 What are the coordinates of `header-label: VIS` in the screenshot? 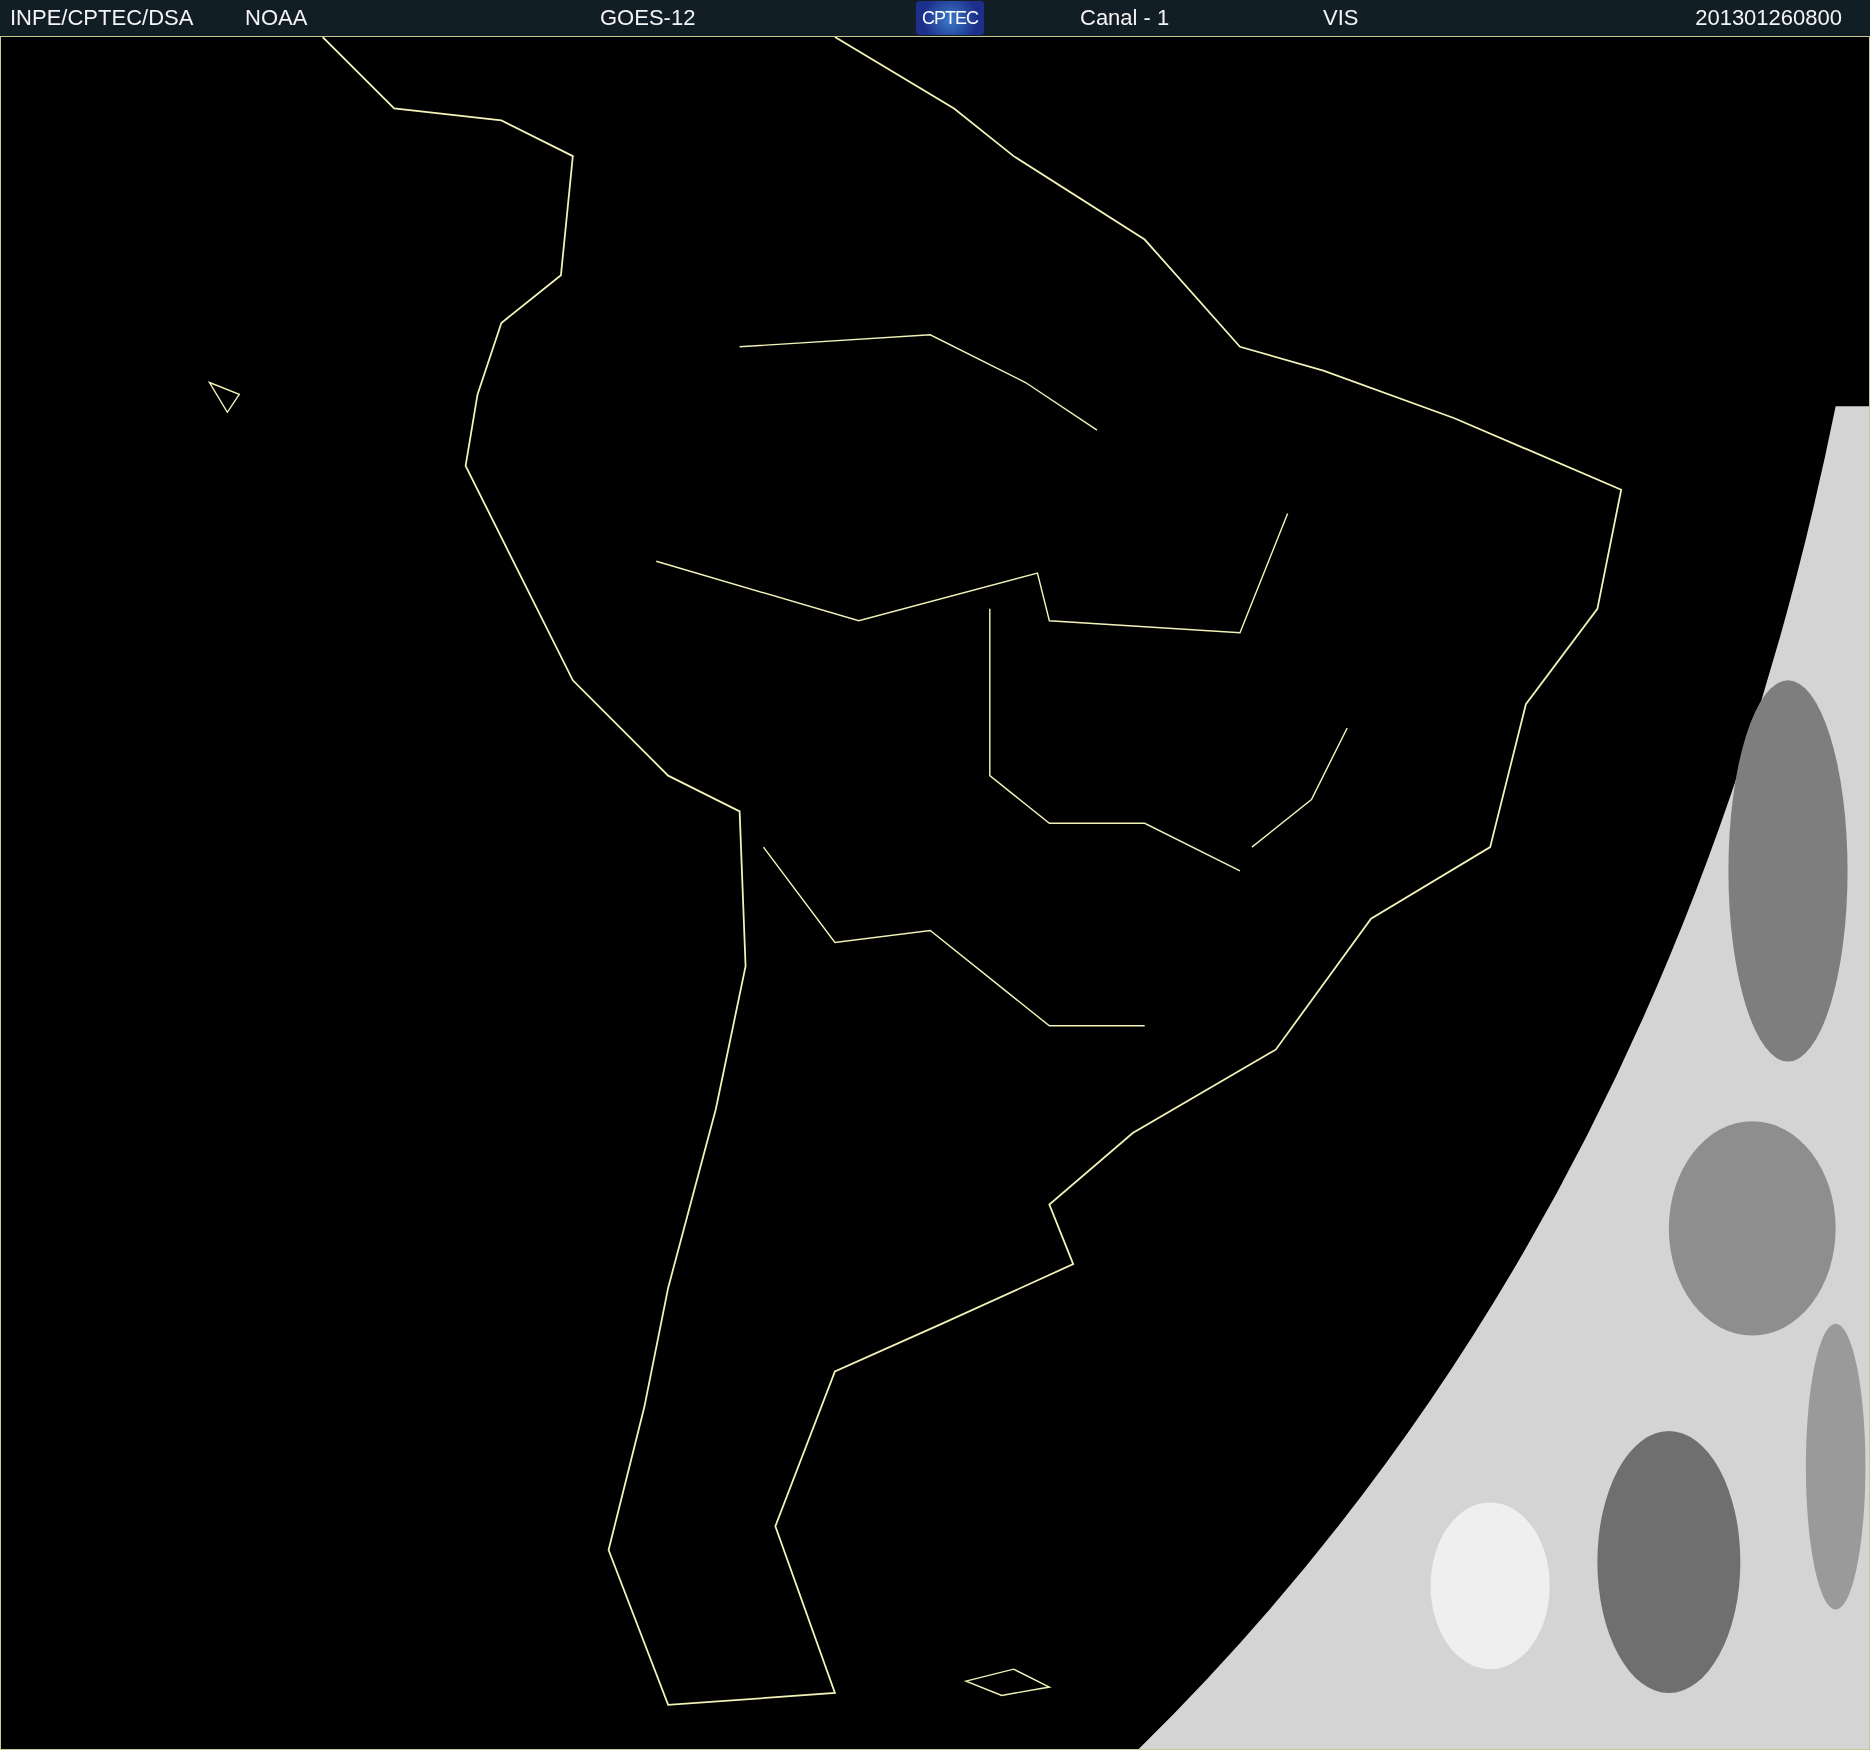 It's located at (1341, 18).